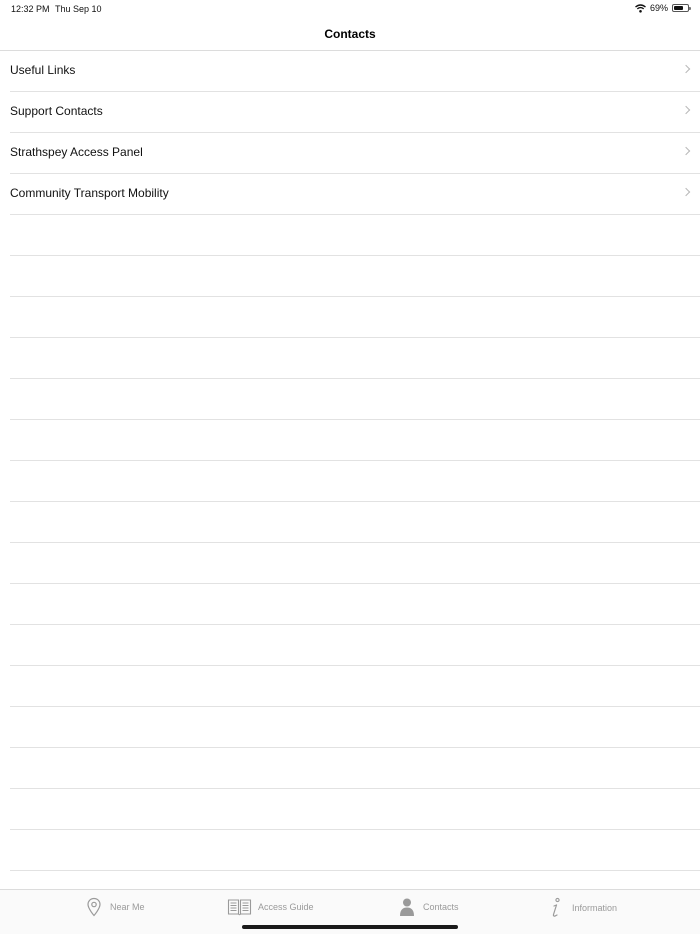 The image size is (700, 934). I want to click on navigation-bar: Contacts, so click(350, 34).